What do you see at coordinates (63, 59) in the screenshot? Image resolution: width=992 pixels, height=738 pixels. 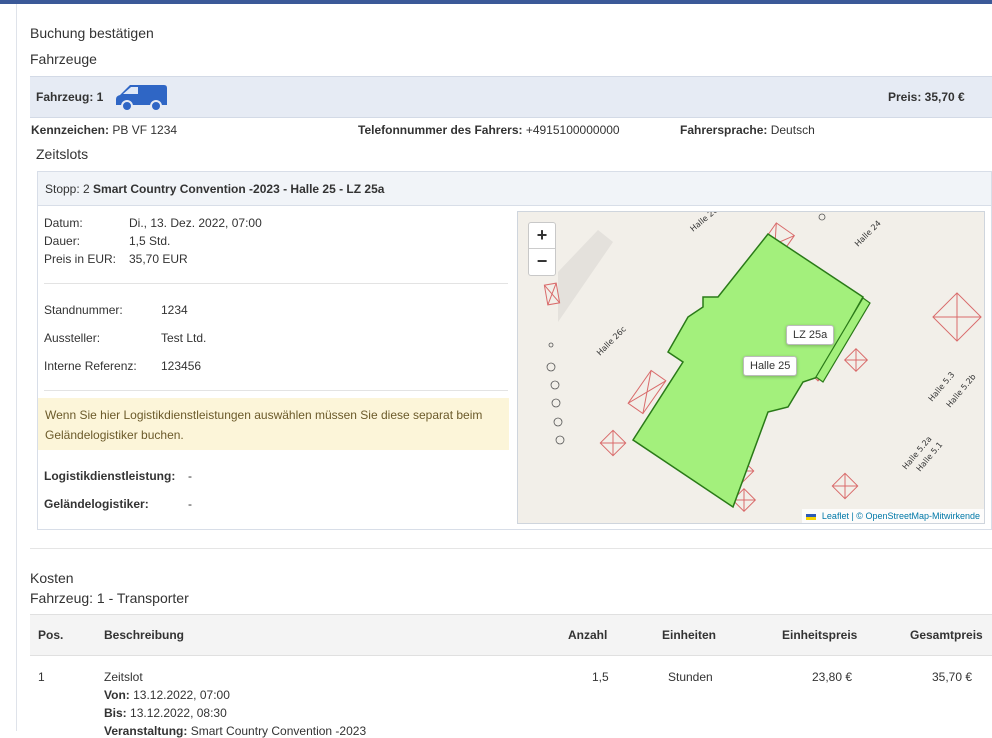 I see `vehicles-heading: Fahrzeuge` at bounding box center [63, 59].